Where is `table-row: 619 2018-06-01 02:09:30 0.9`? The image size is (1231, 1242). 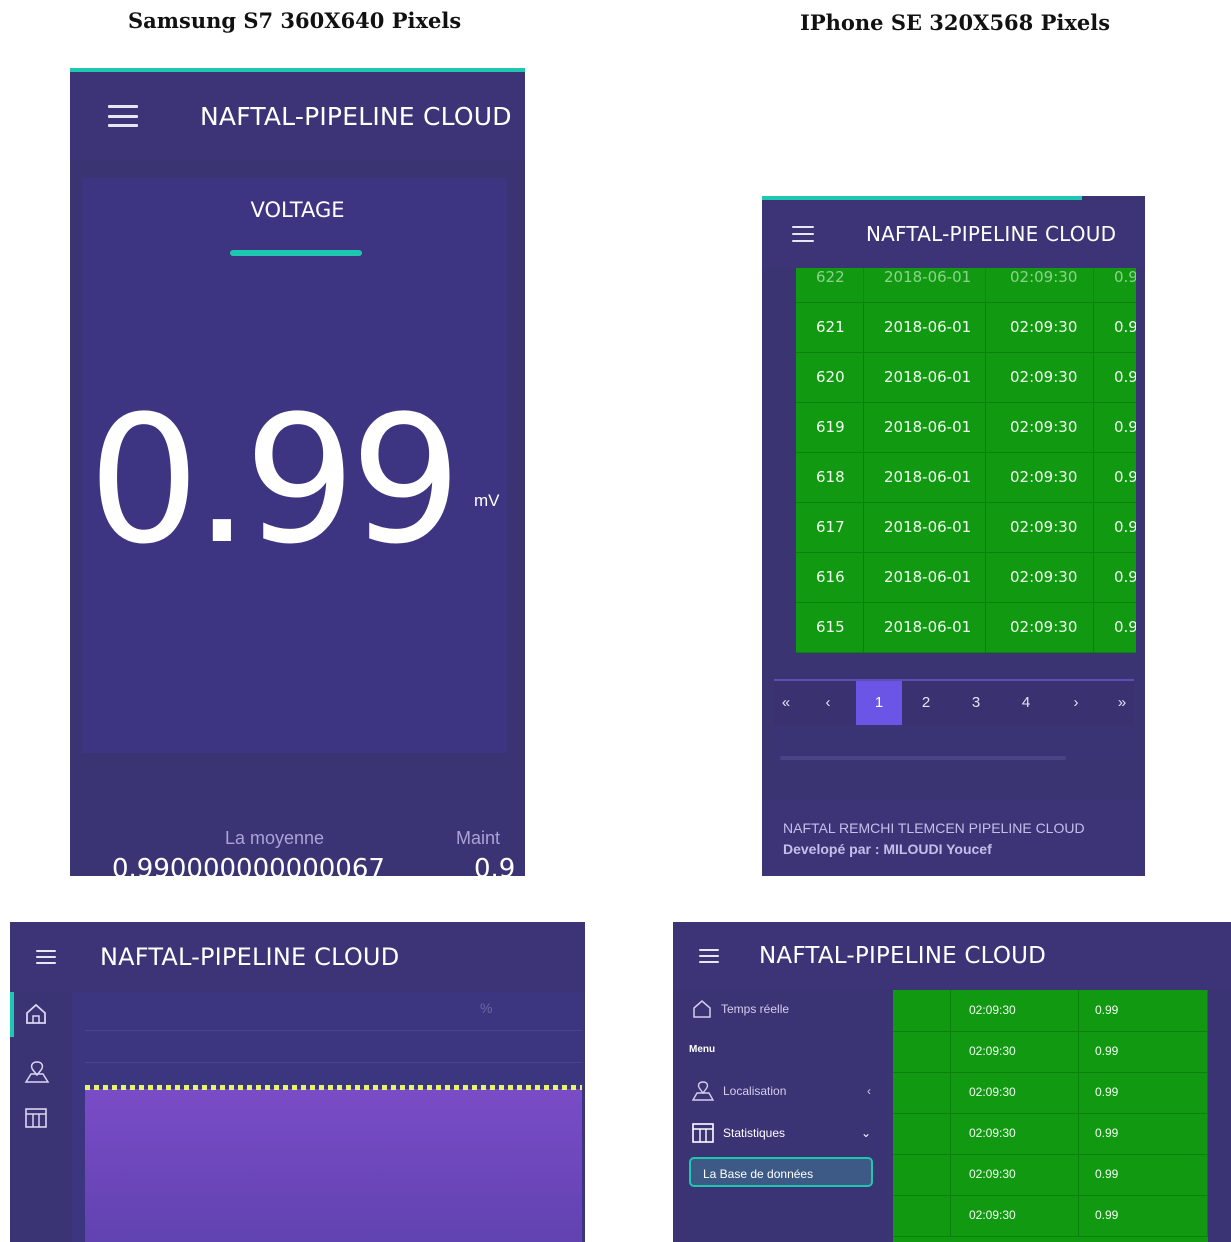 table-row: 619 2018-06-01 02:09:30 0.9 is located at coordinates (966, 427).